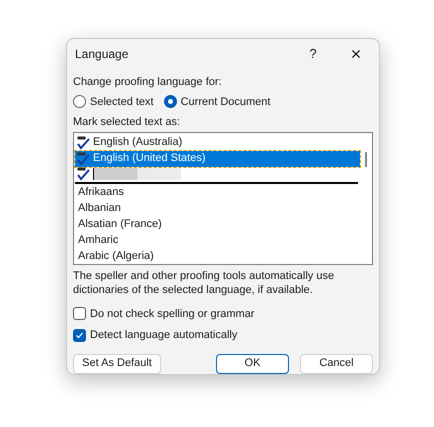  I want to click on window-title: Language, so click(102, 54).